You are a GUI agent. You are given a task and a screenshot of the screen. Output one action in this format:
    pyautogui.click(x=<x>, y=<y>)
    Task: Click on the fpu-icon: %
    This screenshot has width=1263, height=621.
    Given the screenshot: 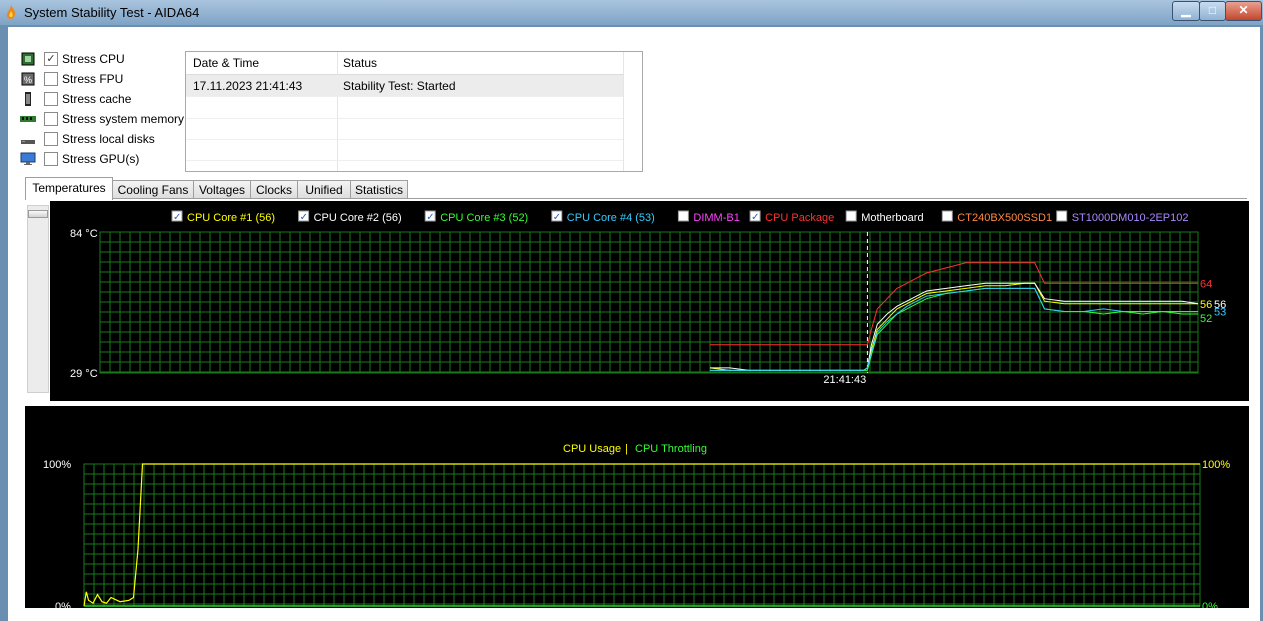 What is the action you would take?
    pyautogui.click(x=28, y=79)
    